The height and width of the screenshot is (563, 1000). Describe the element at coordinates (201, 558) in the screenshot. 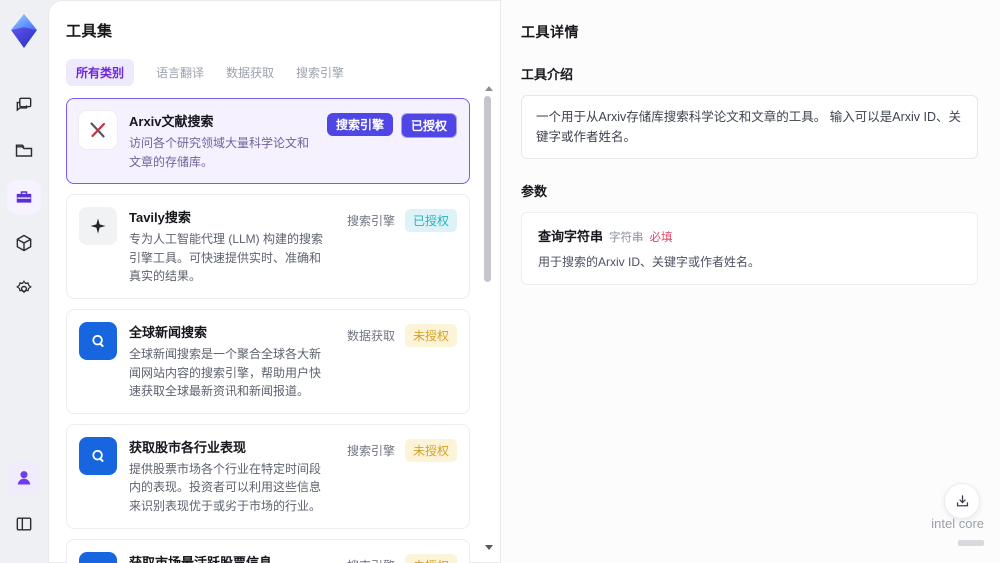

I see `tool-name: 获取市场最活跃股票信息` at that location.